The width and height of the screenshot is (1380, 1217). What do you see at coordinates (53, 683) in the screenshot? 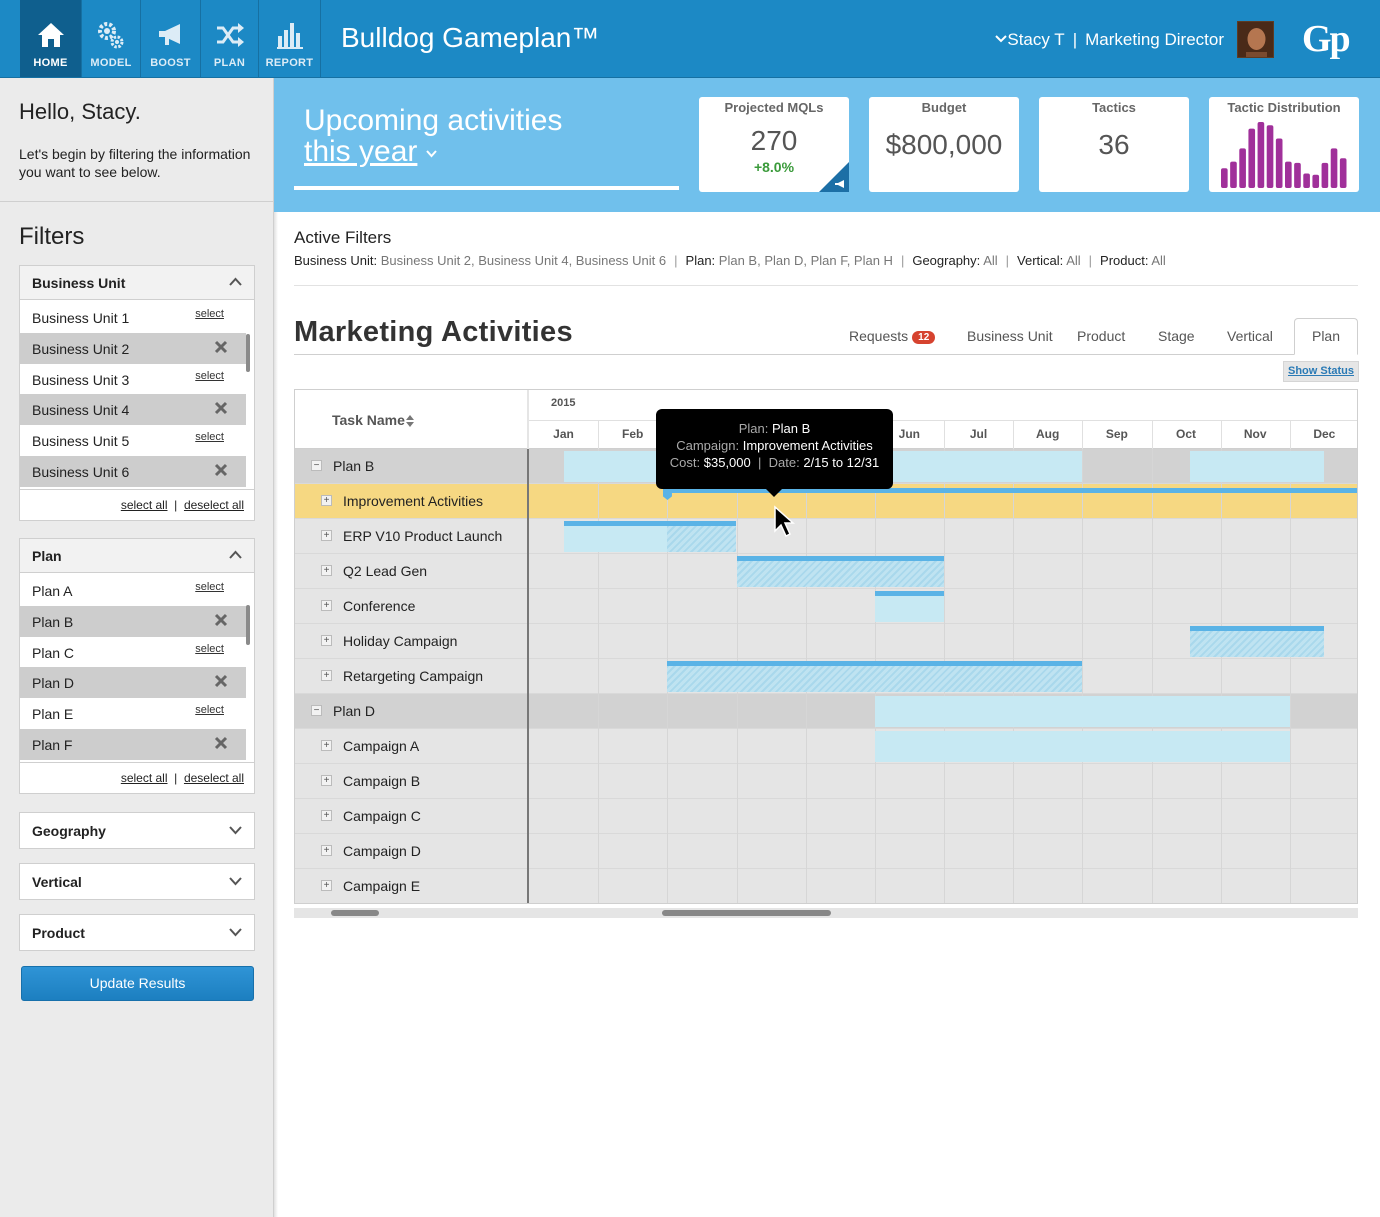
I see `plan-item-label: Plan D` at bounding box center [53, 683].